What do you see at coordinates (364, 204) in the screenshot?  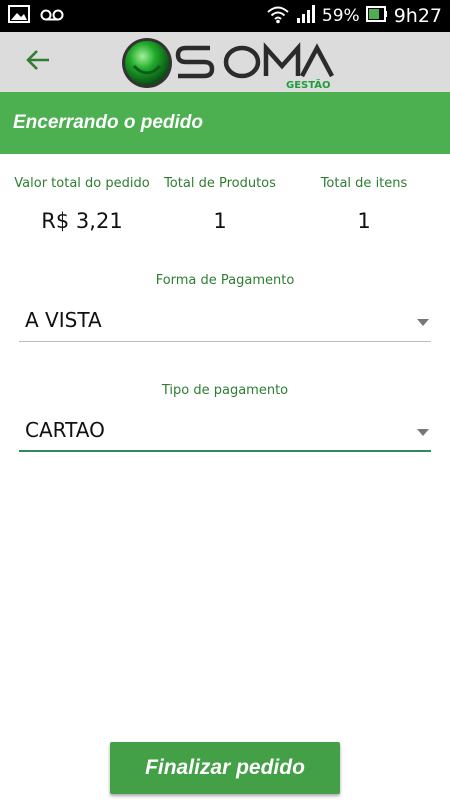 I see `total-items-block: Total de itens 1` at bounding box center [364, 204].